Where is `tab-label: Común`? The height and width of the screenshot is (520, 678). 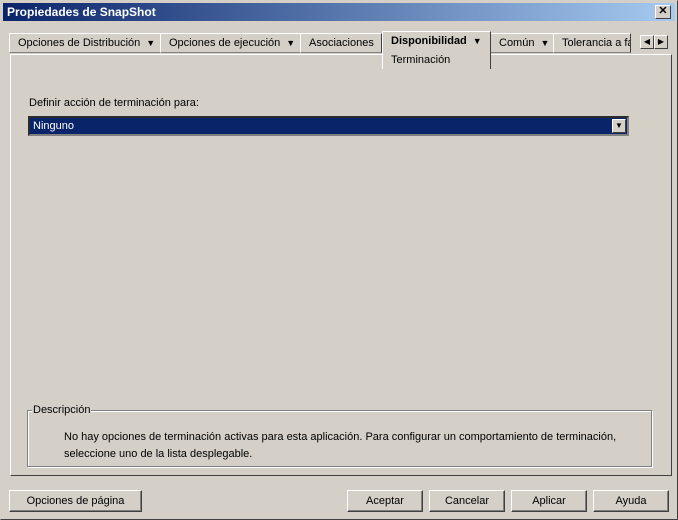 tab-label: Común is located at coordinates (517, 43).